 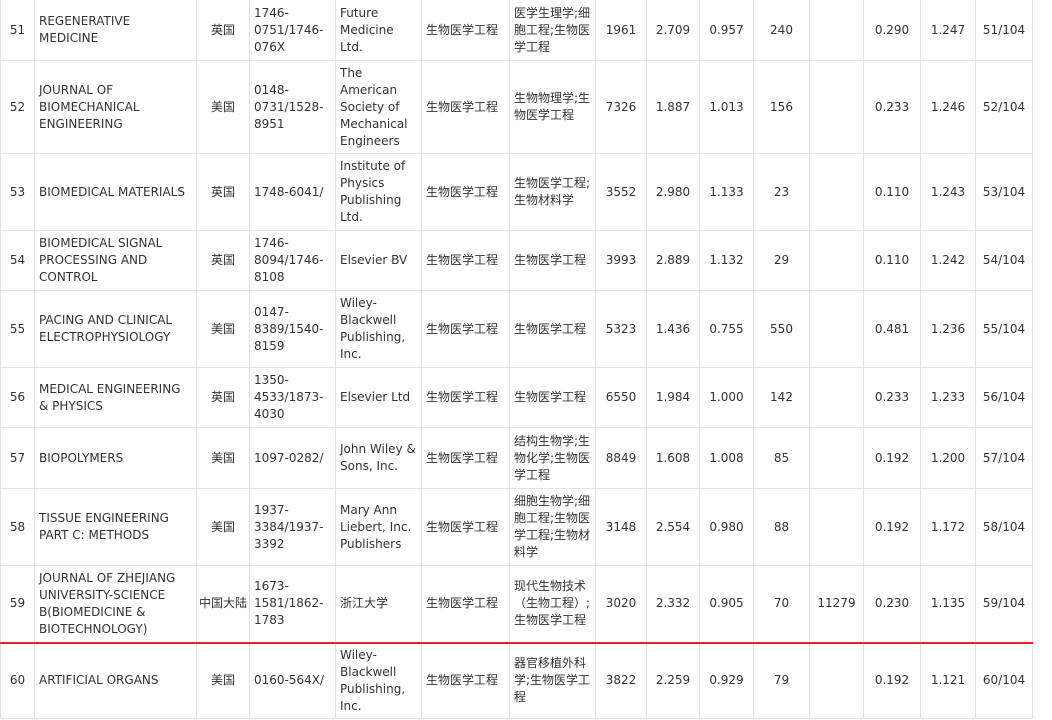 What do you see at coordinates (17, 397) in the screenshot?
I see `rank-cell: 56` at bounding box center [17, 397].